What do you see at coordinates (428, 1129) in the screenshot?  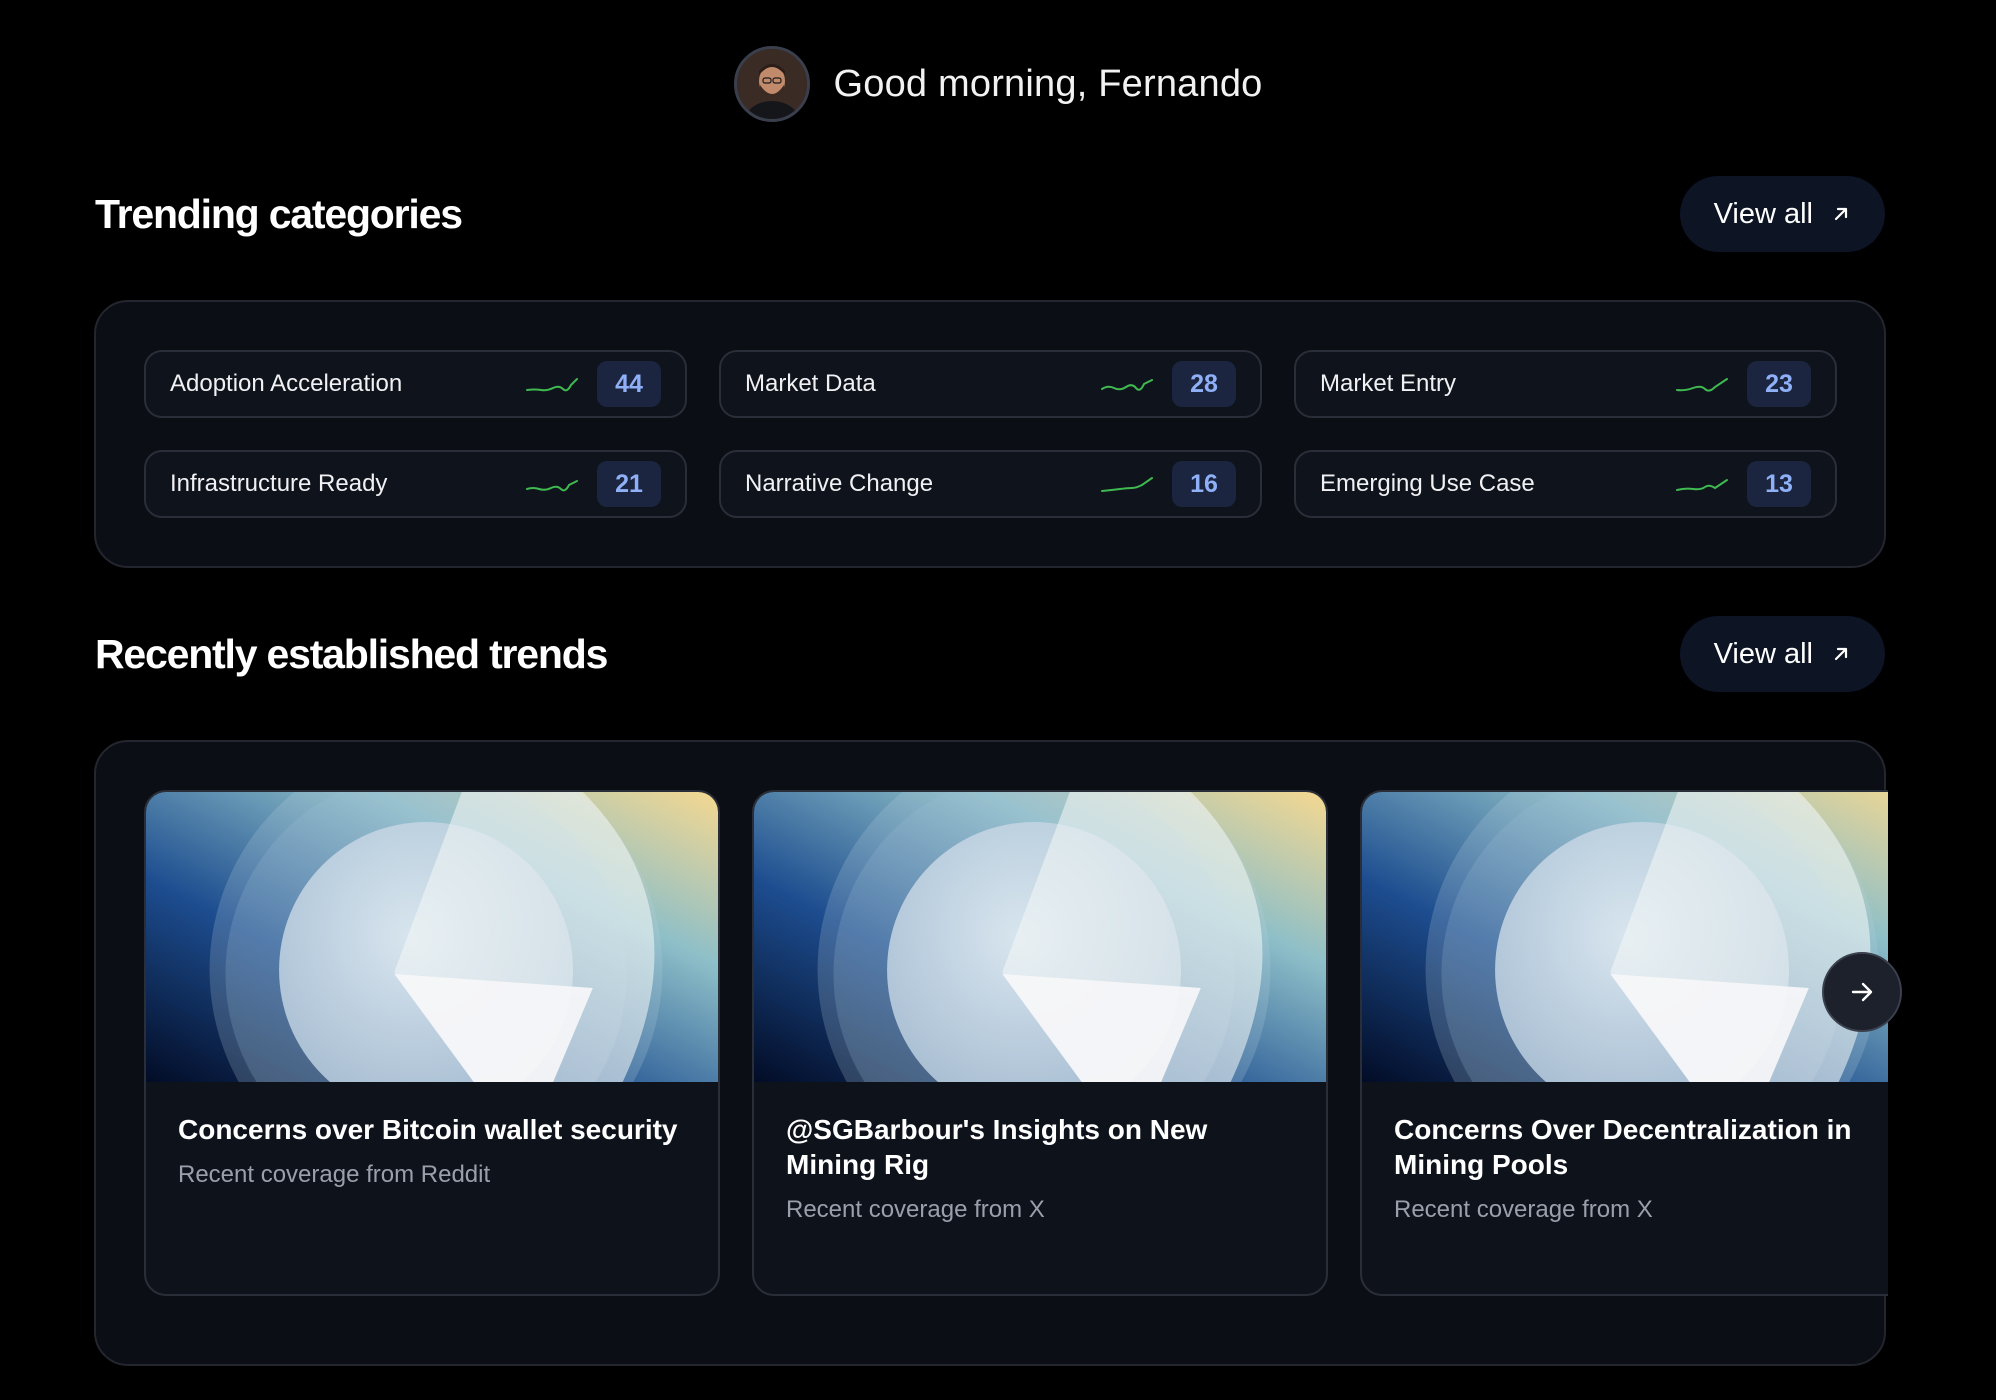 I see `trend-card-title: Concerns over Bitcoin wallet security` at bounding box center [428, 1129].